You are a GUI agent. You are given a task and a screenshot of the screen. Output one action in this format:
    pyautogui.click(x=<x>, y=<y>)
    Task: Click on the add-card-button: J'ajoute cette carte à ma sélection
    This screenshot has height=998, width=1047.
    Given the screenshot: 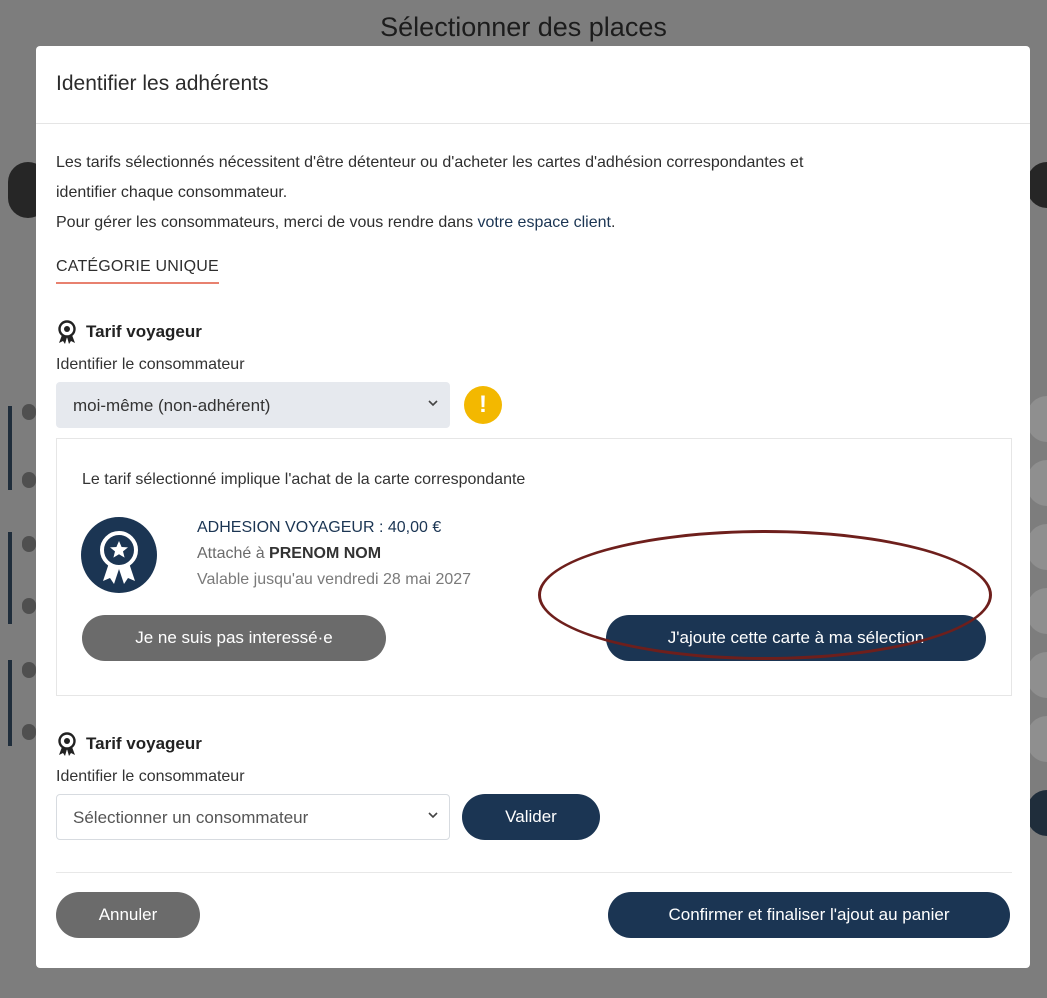 What is the action you would take?
    pyautogui.click(x=796, y=638)
    